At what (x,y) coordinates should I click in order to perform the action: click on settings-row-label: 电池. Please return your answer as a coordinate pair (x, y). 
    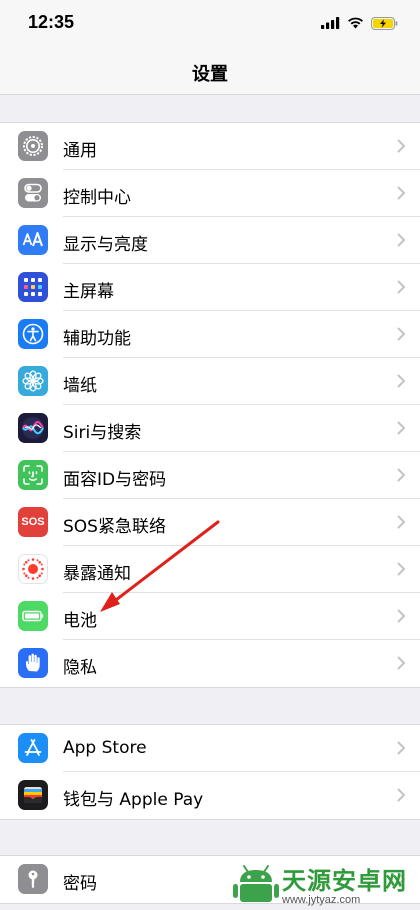
    Looking at the image, I should click on (80, 621).